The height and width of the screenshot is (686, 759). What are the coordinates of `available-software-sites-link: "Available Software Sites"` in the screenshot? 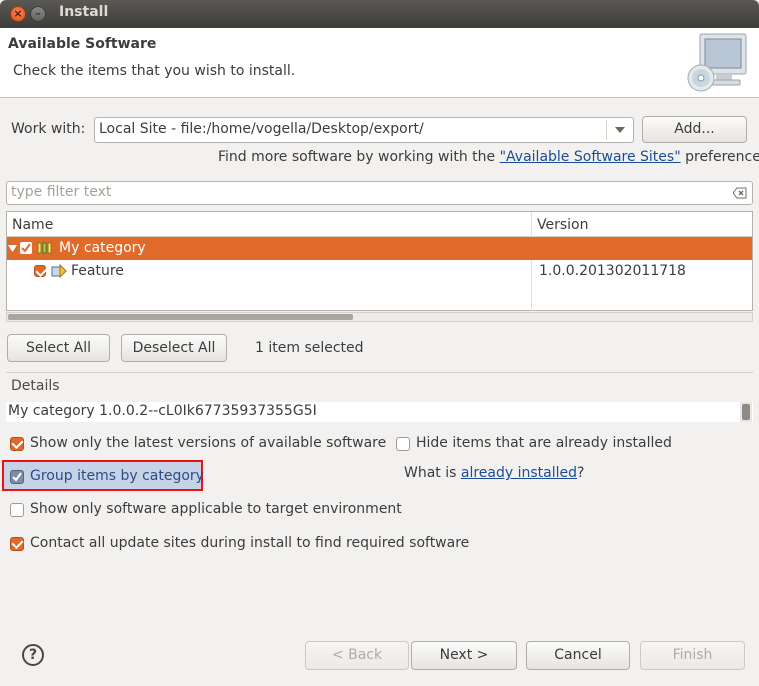 It's located at (590, 157).